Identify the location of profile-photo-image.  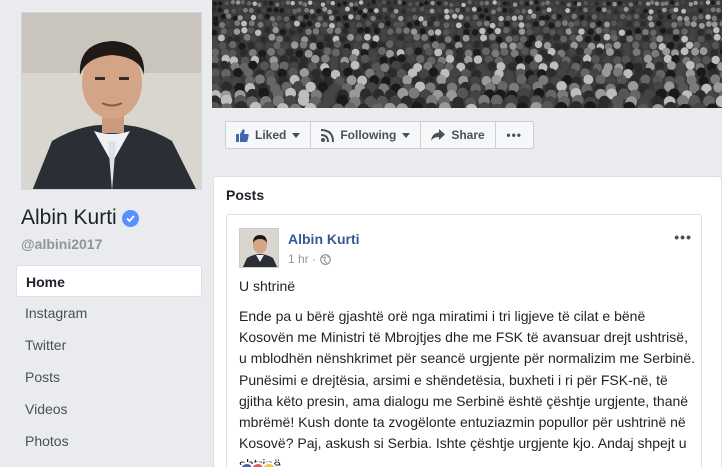
(111, 101).